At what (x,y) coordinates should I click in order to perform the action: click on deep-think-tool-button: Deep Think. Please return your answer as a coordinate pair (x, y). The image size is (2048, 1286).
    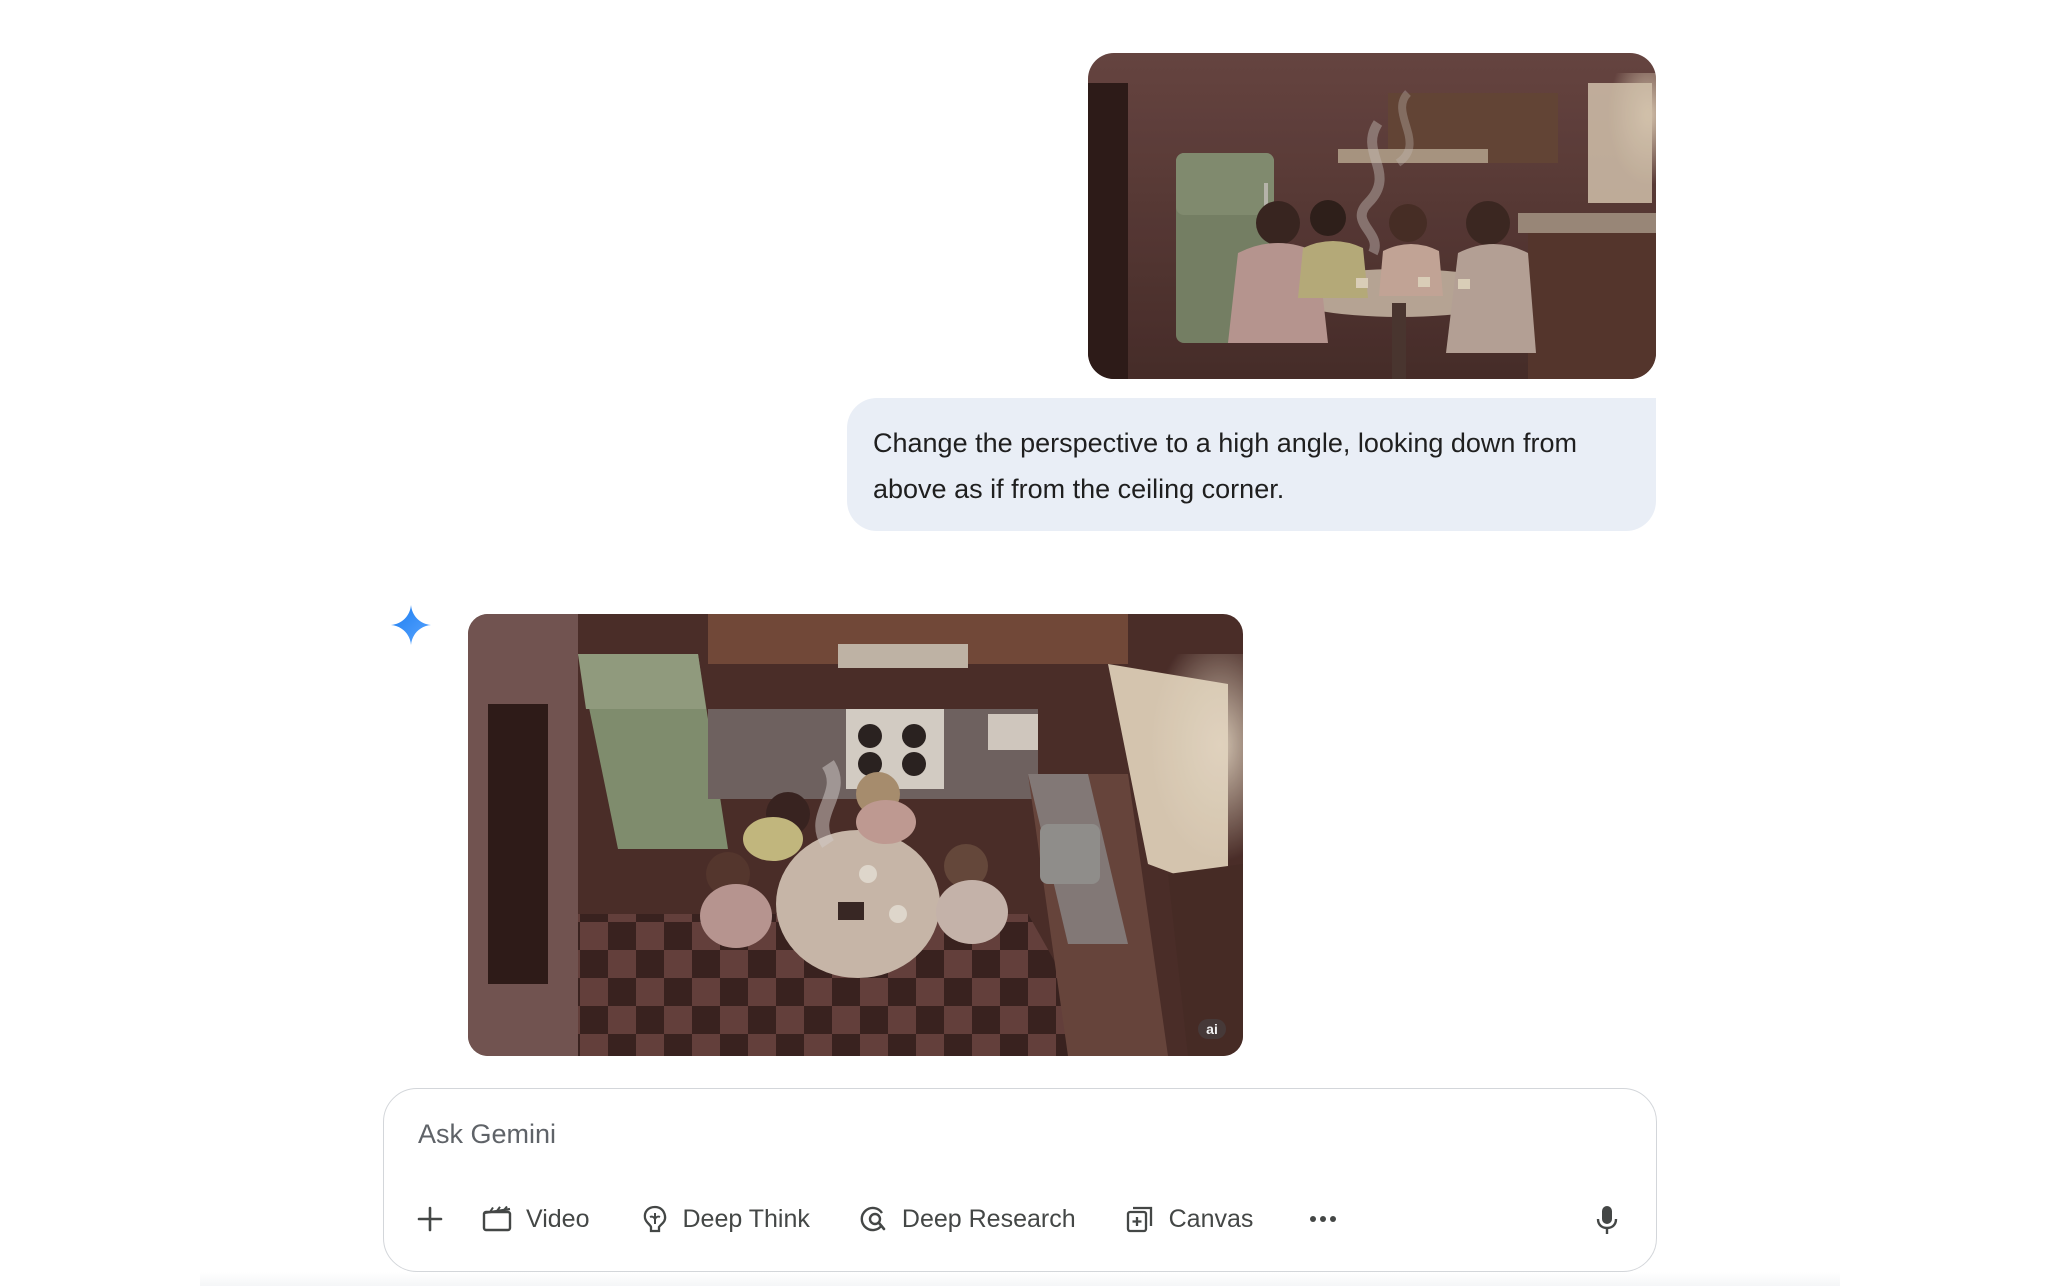
    Looking at the image, I should click on (725, 1219).